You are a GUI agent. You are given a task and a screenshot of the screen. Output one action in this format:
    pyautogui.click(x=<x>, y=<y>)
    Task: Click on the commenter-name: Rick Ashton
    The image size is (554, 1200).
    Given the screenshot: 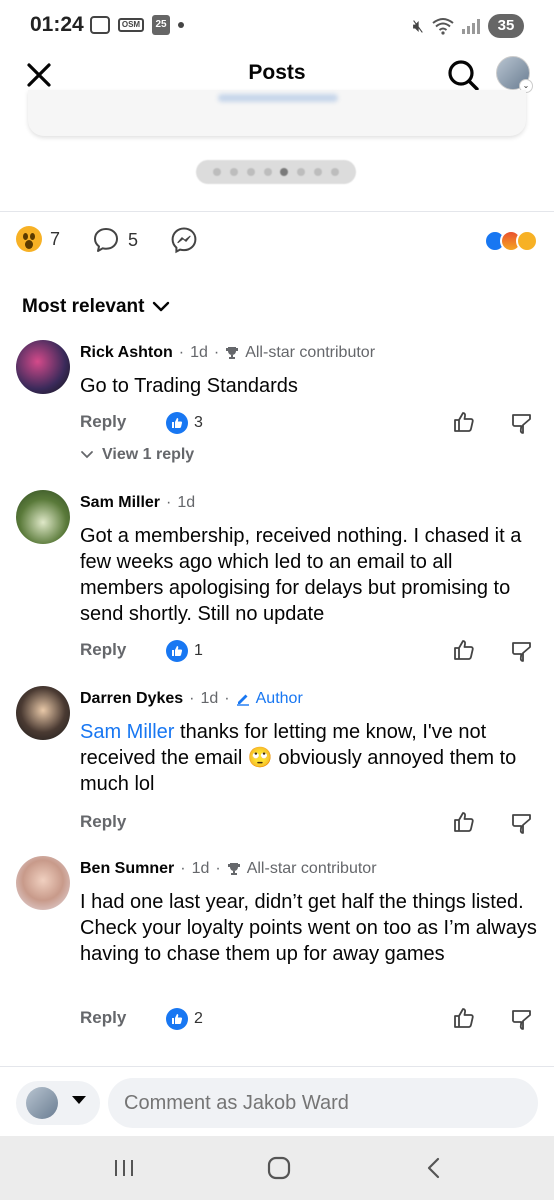 What is the action you would take?
    pyautogui.click(x=126, y=353)
    